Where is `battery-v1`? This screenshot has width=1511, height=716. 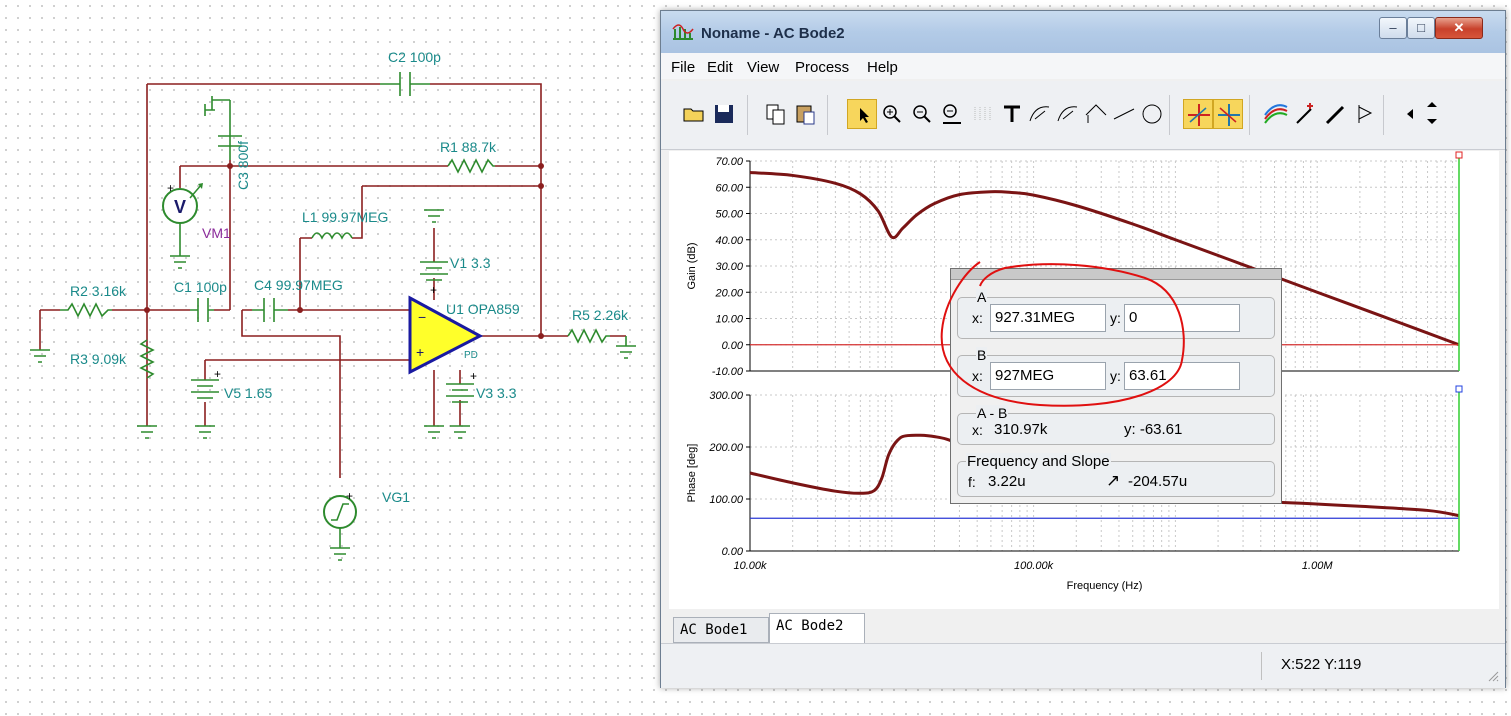 battery-v1 is located at coordinates (434, 271).